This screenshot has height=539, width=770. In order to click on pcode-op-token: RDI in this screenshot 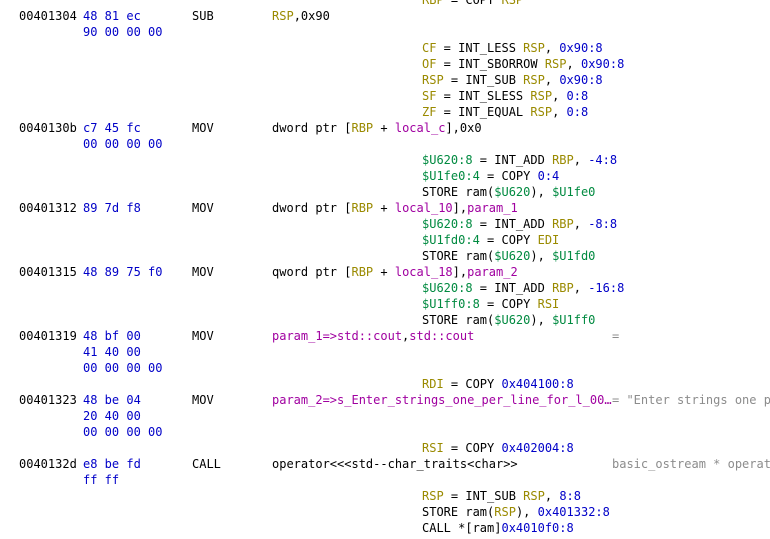, I will do `click(433, 384)`.